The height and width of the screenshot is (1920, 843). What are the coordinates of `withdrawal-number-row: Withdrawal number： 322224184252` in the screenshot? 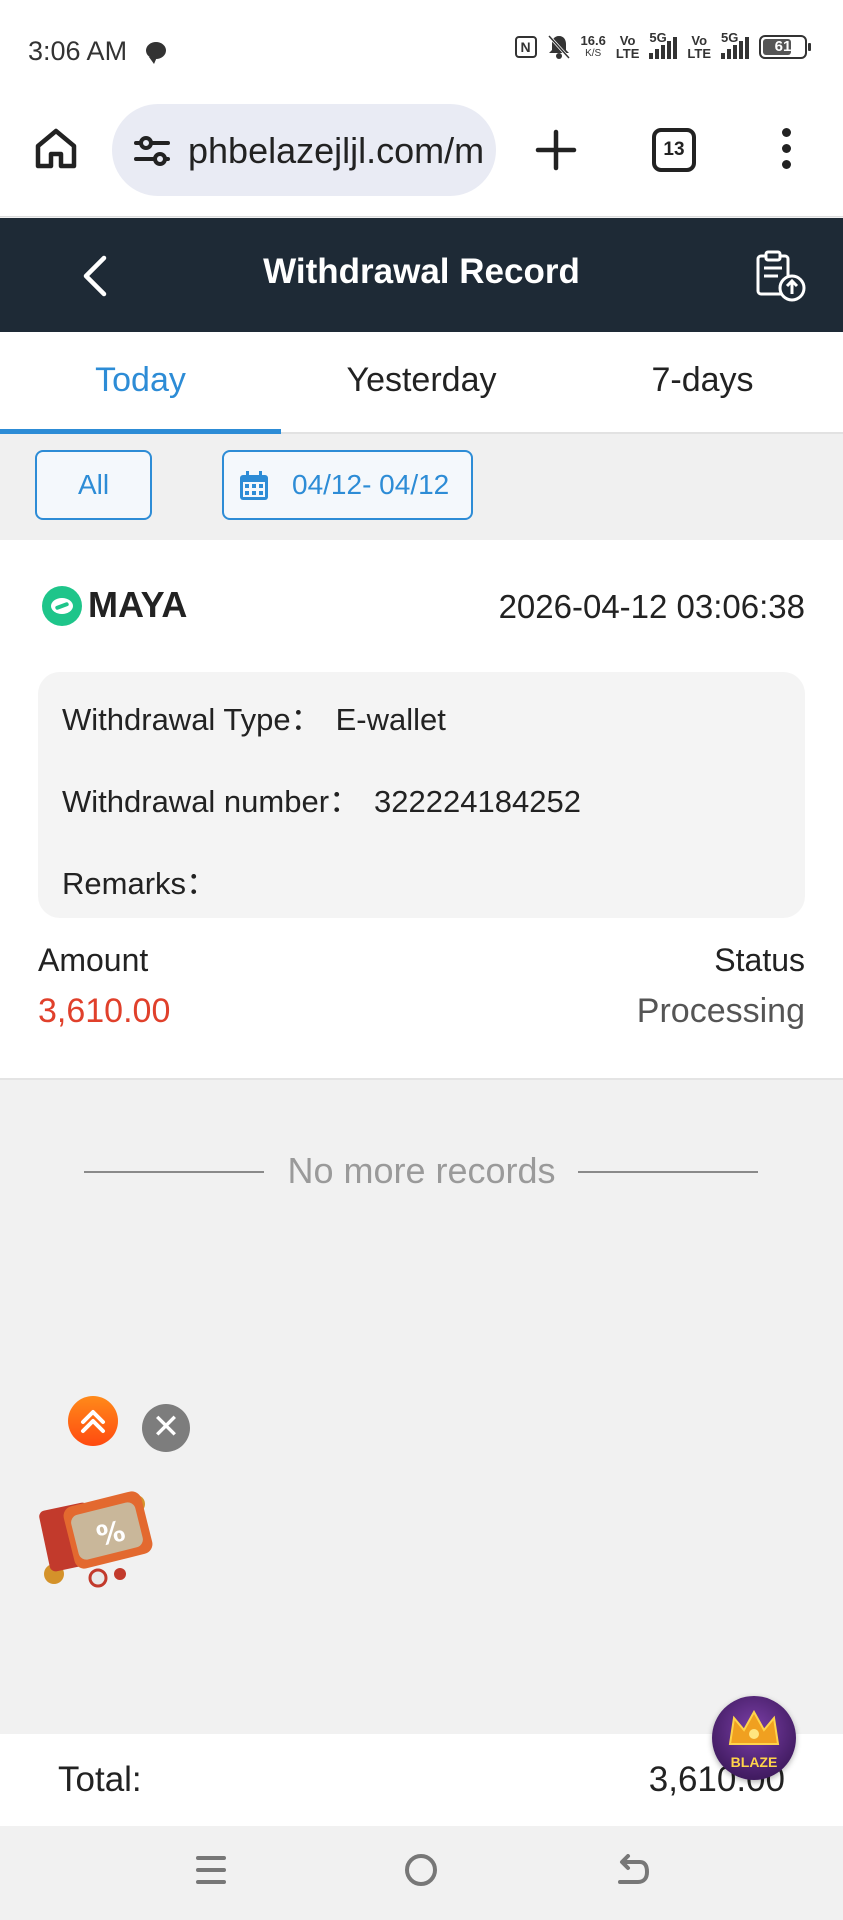 It's located at (321, 798).